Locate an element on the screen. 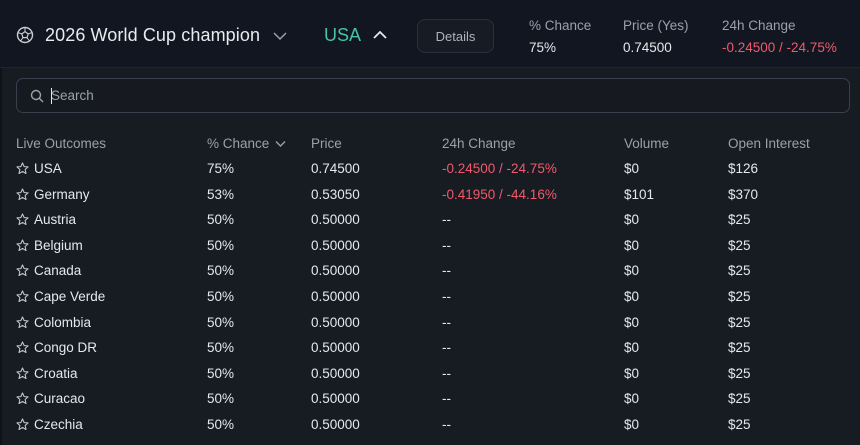 Image resolution: width=860 pixels, height=445 pixels. outcome-price: 0.53050 is located at coordinates (335, 194).